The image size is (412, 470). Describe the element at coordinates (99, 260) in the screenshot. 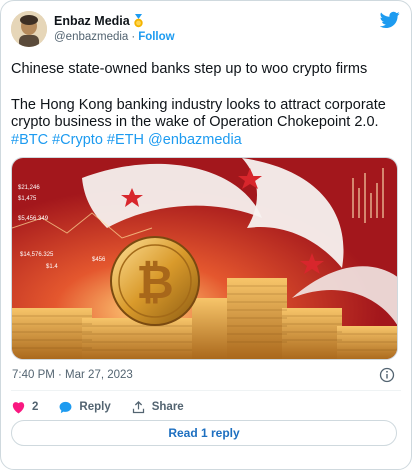

I see `price-label-6: $456` at that location.